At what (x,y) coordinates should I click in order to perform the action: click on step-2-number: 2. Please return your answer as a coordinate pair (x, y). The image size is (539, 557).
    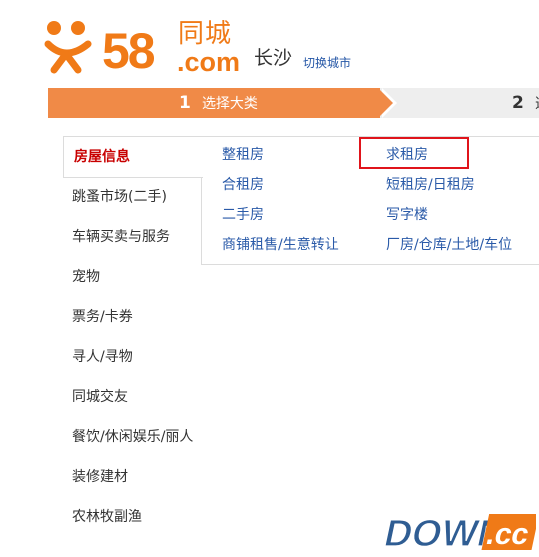
    Looking at the image, I should click on (518, 103).